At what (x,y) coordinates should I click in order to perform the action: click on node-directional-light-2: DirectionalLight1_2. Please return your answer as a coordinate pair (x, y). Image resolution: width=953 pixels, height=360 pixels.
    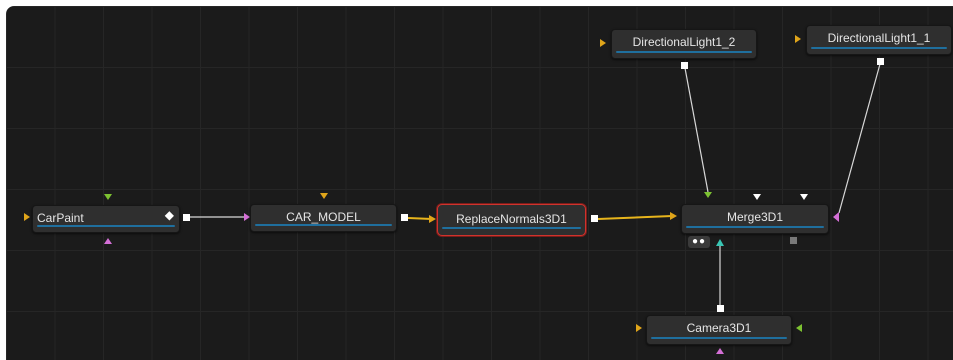
    Looking at the image, I should click on (684, 44).